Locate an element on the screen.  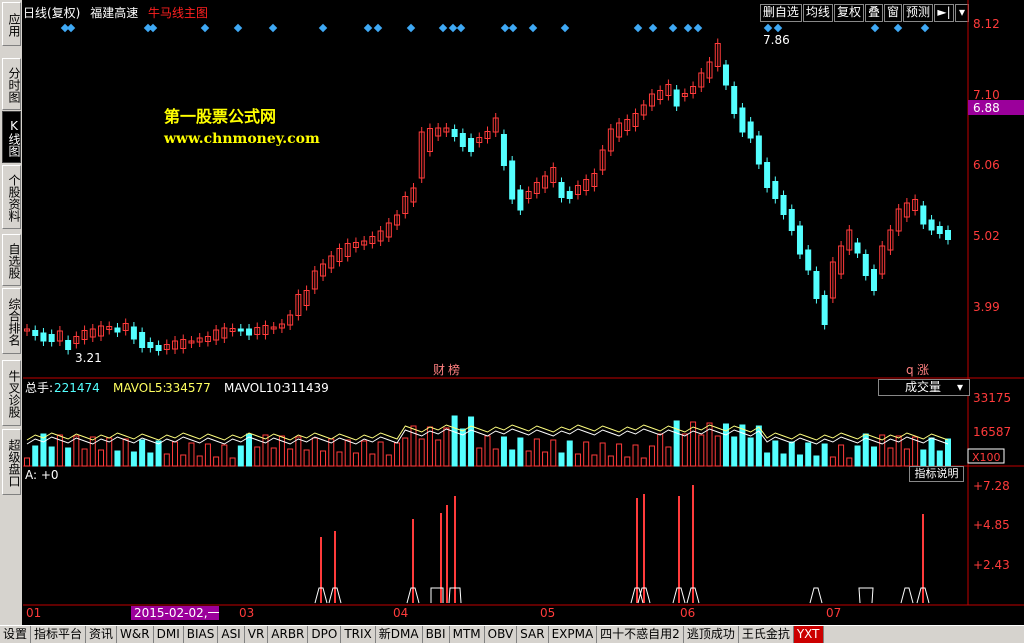
mavol5-label: MAVOL5: is located at coordinates (140, 388).